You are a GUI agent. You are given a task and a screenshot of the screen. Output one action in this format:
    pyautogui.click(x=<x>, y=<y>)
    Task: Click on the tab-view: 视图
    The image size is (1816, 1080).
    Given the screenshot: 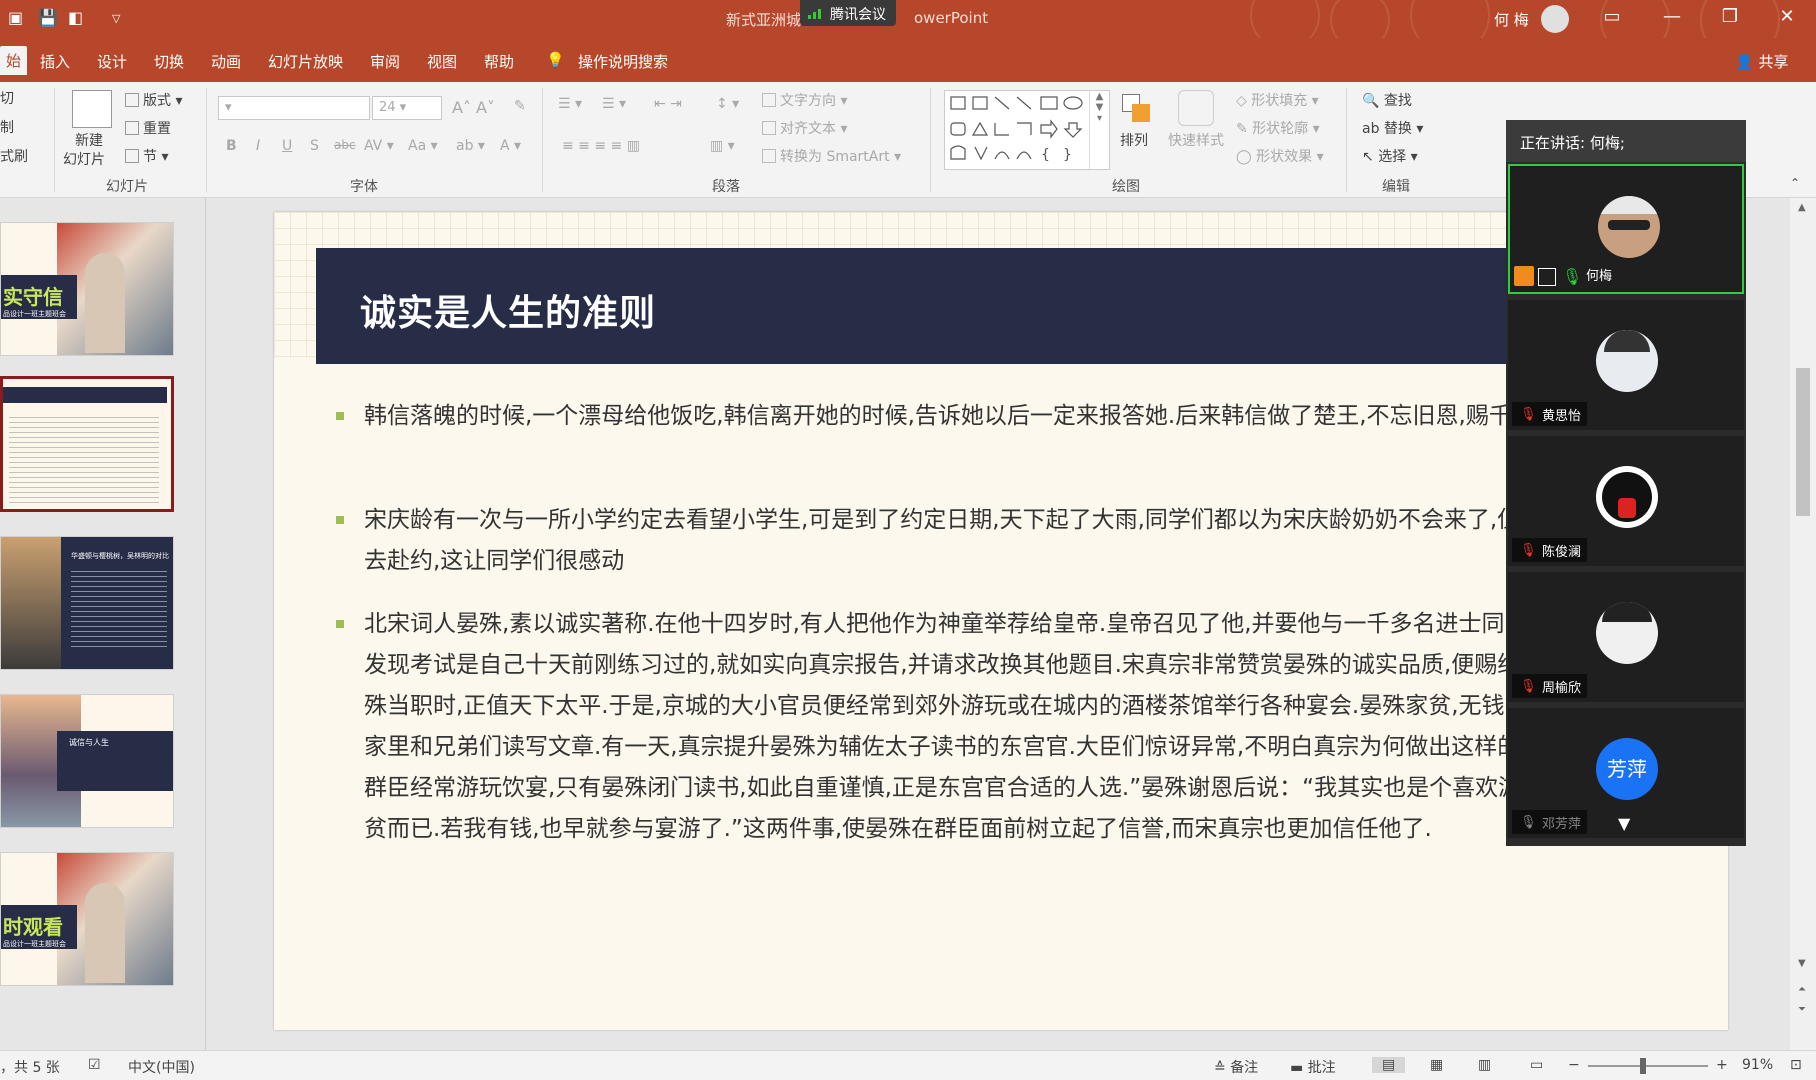 What is the action you would take?
    pyautogui.click(x=442, y=61)
    